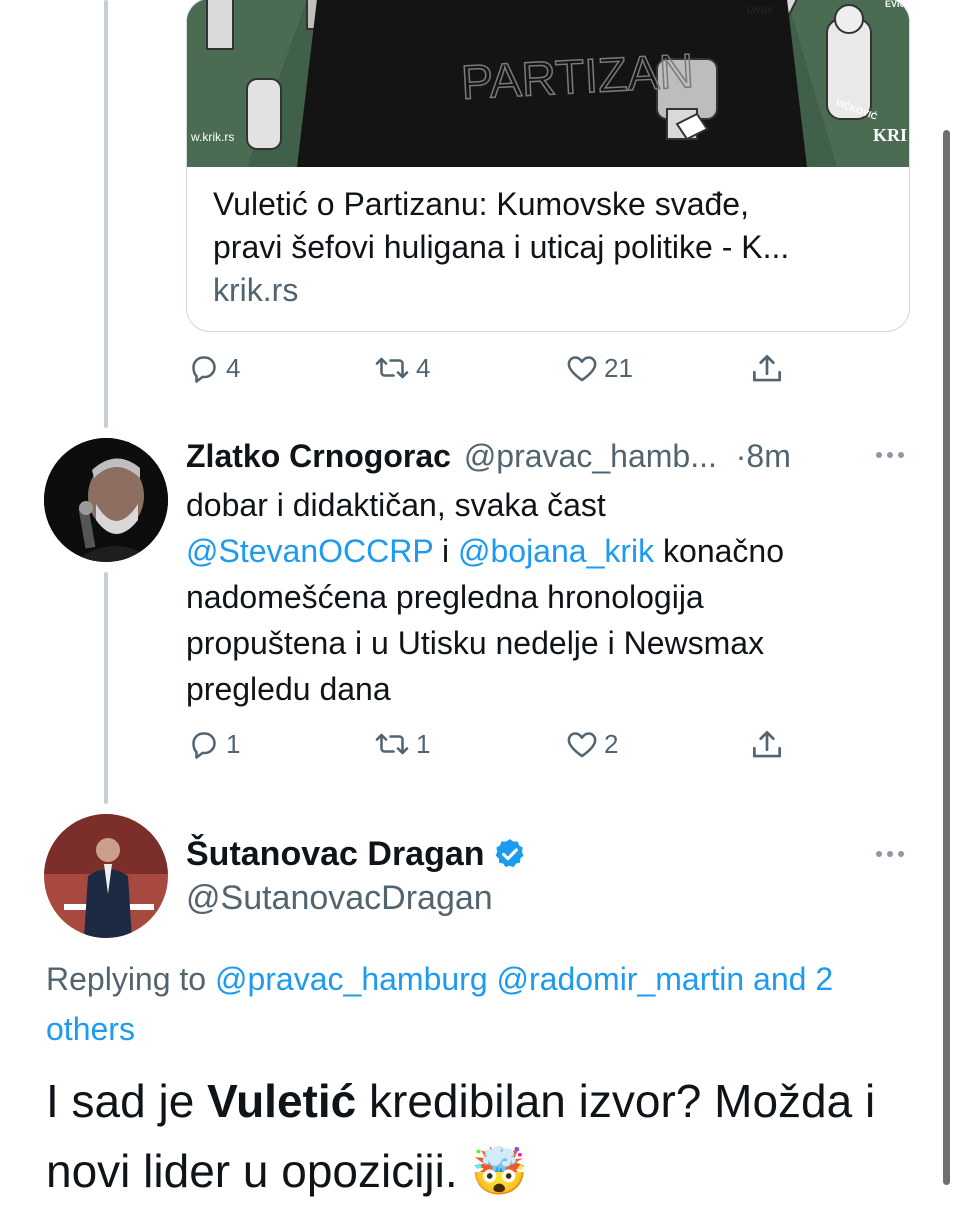 The width and height of the screenshot is (956, 1221). I want to click on mention-link: @StevanOCCRP, so click(309, 551).